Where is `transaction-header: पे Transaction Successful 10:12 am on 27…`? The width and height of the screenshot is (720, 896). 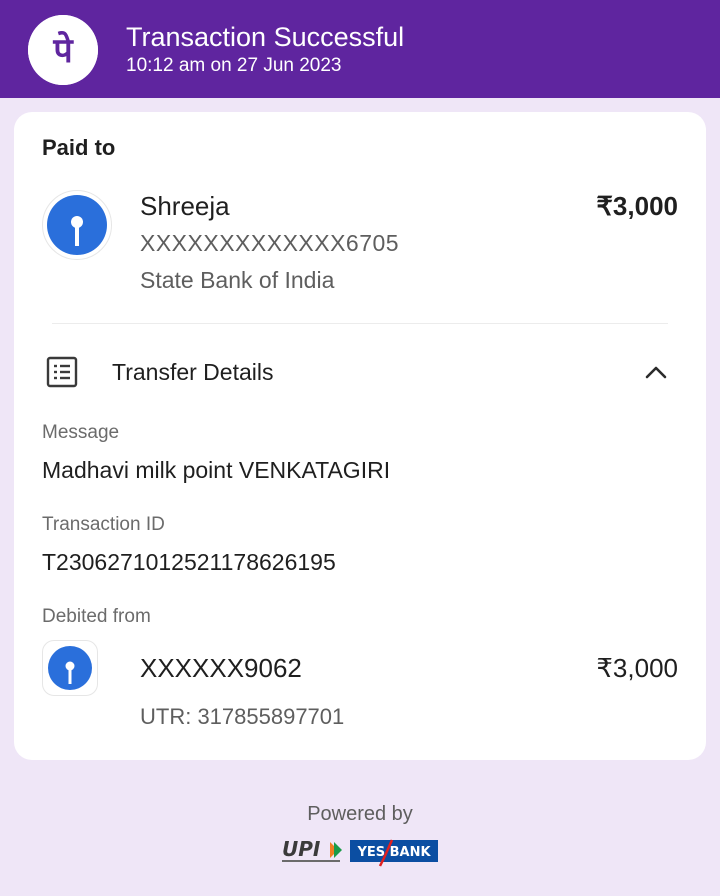 transaction-header: पे Transaction Successful 10:12 am on 27… is located at coordinates (360, 49).